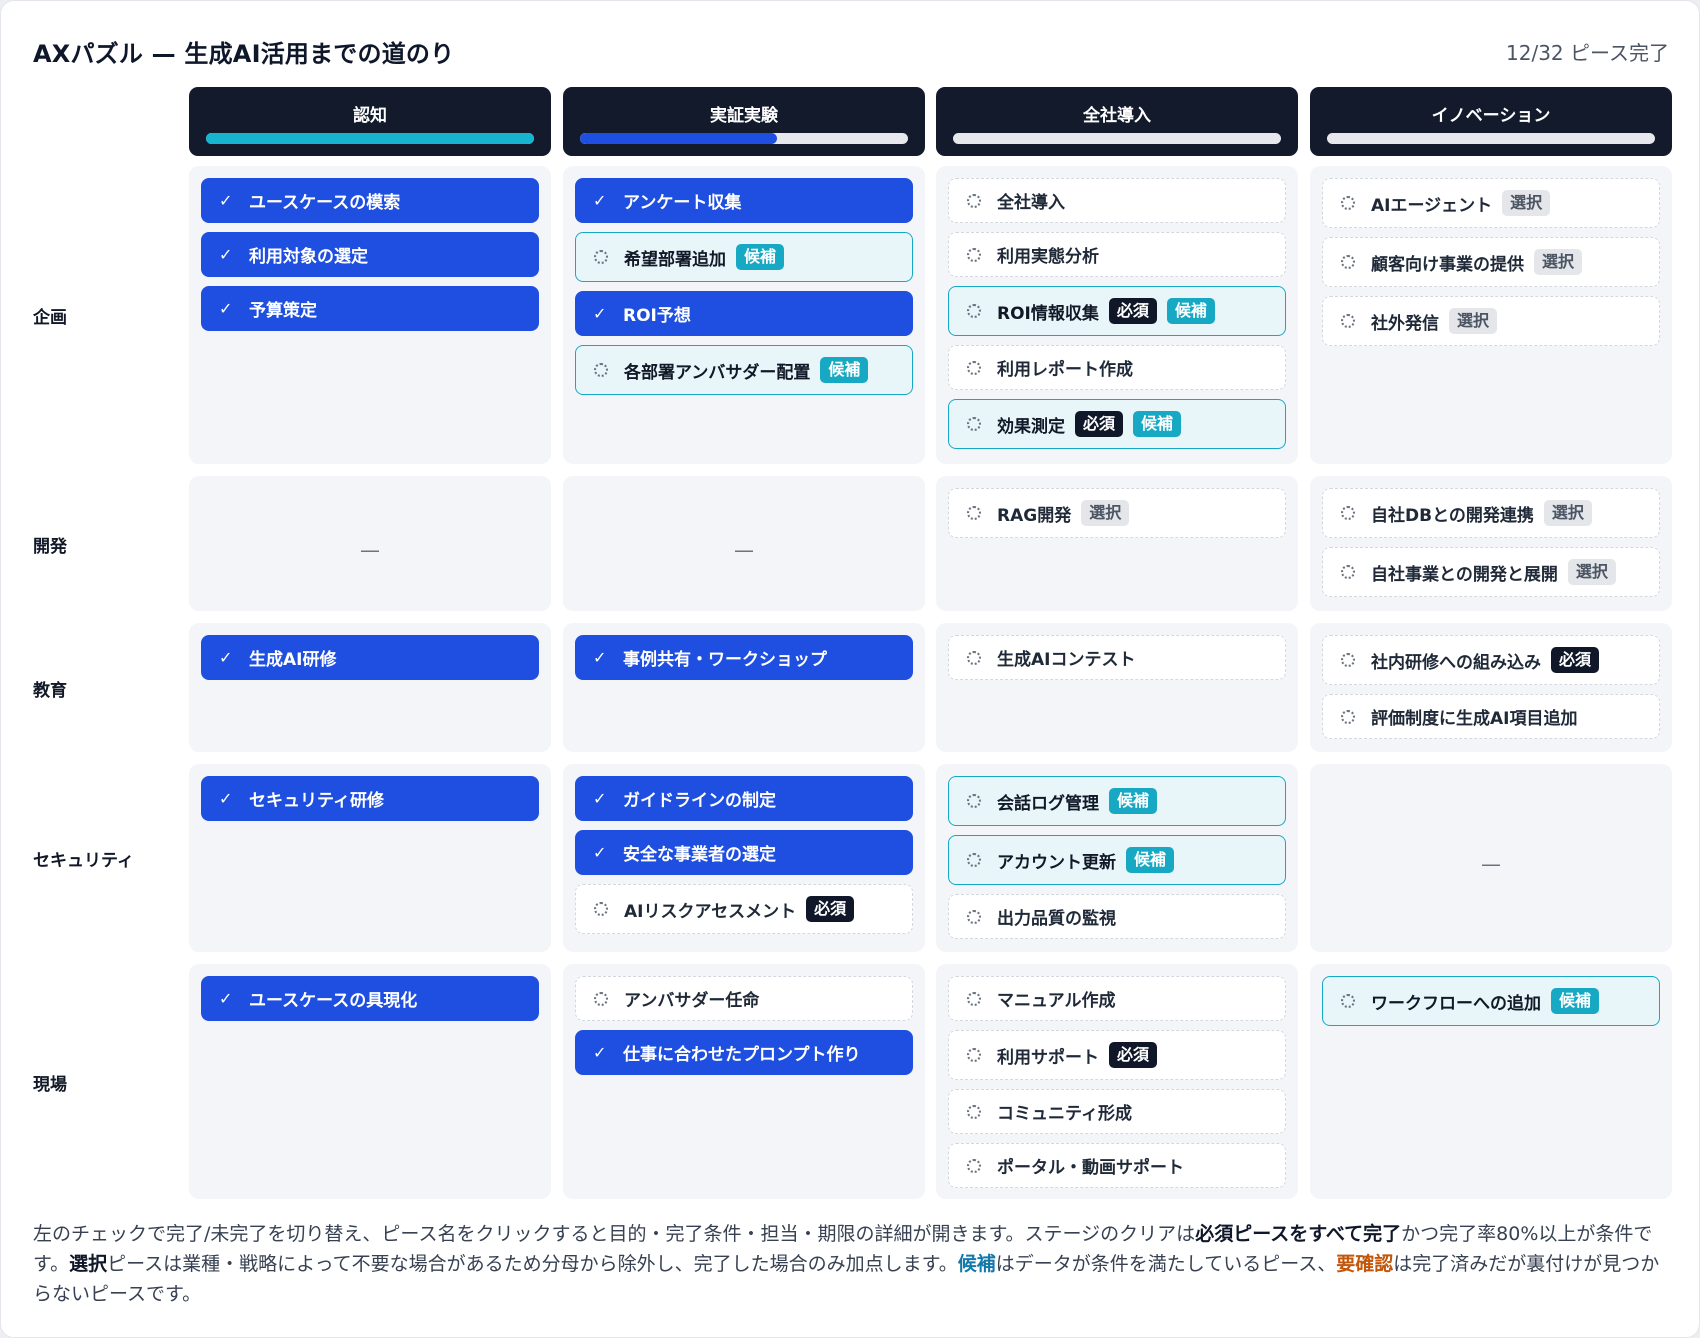 The width and height of the screenshot is (1700, 1338). Describe the element at coordinates (1056, 916) in the screenshot. I see `piece-label: 出力品質の監視` at that location.